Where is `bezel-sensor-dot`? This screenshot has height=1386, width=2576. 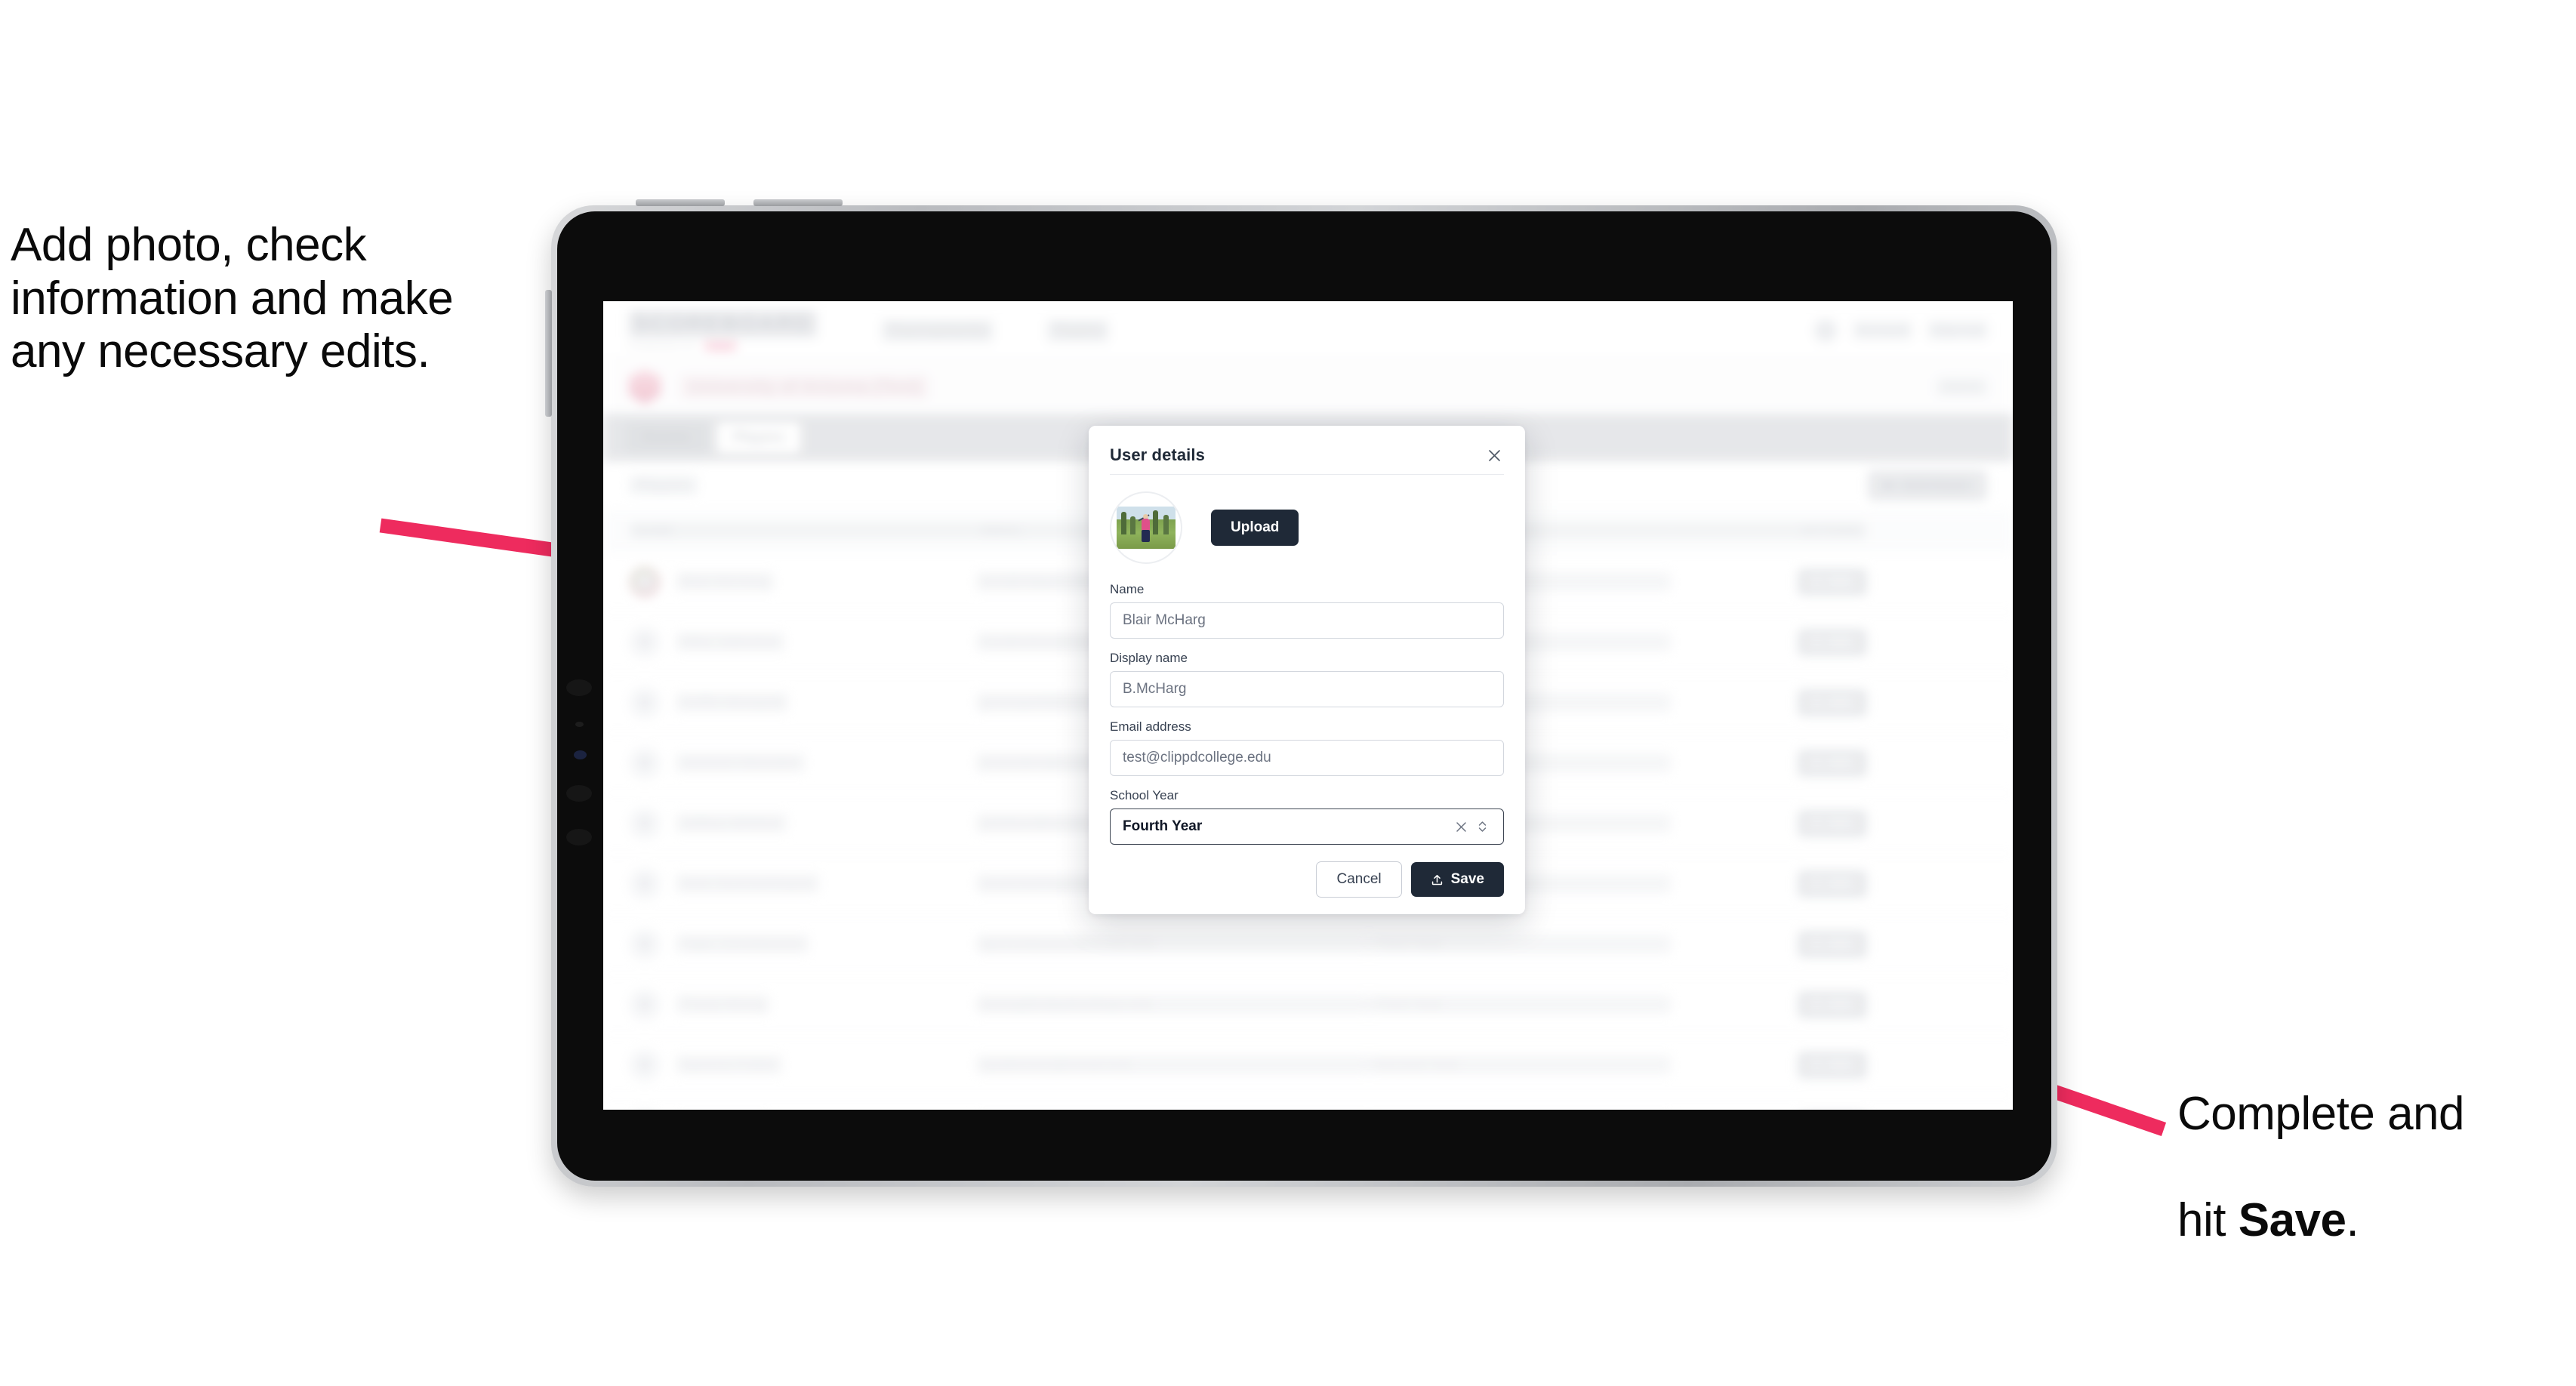 bezel-sensor-dot is located at coordinates (579, 724).